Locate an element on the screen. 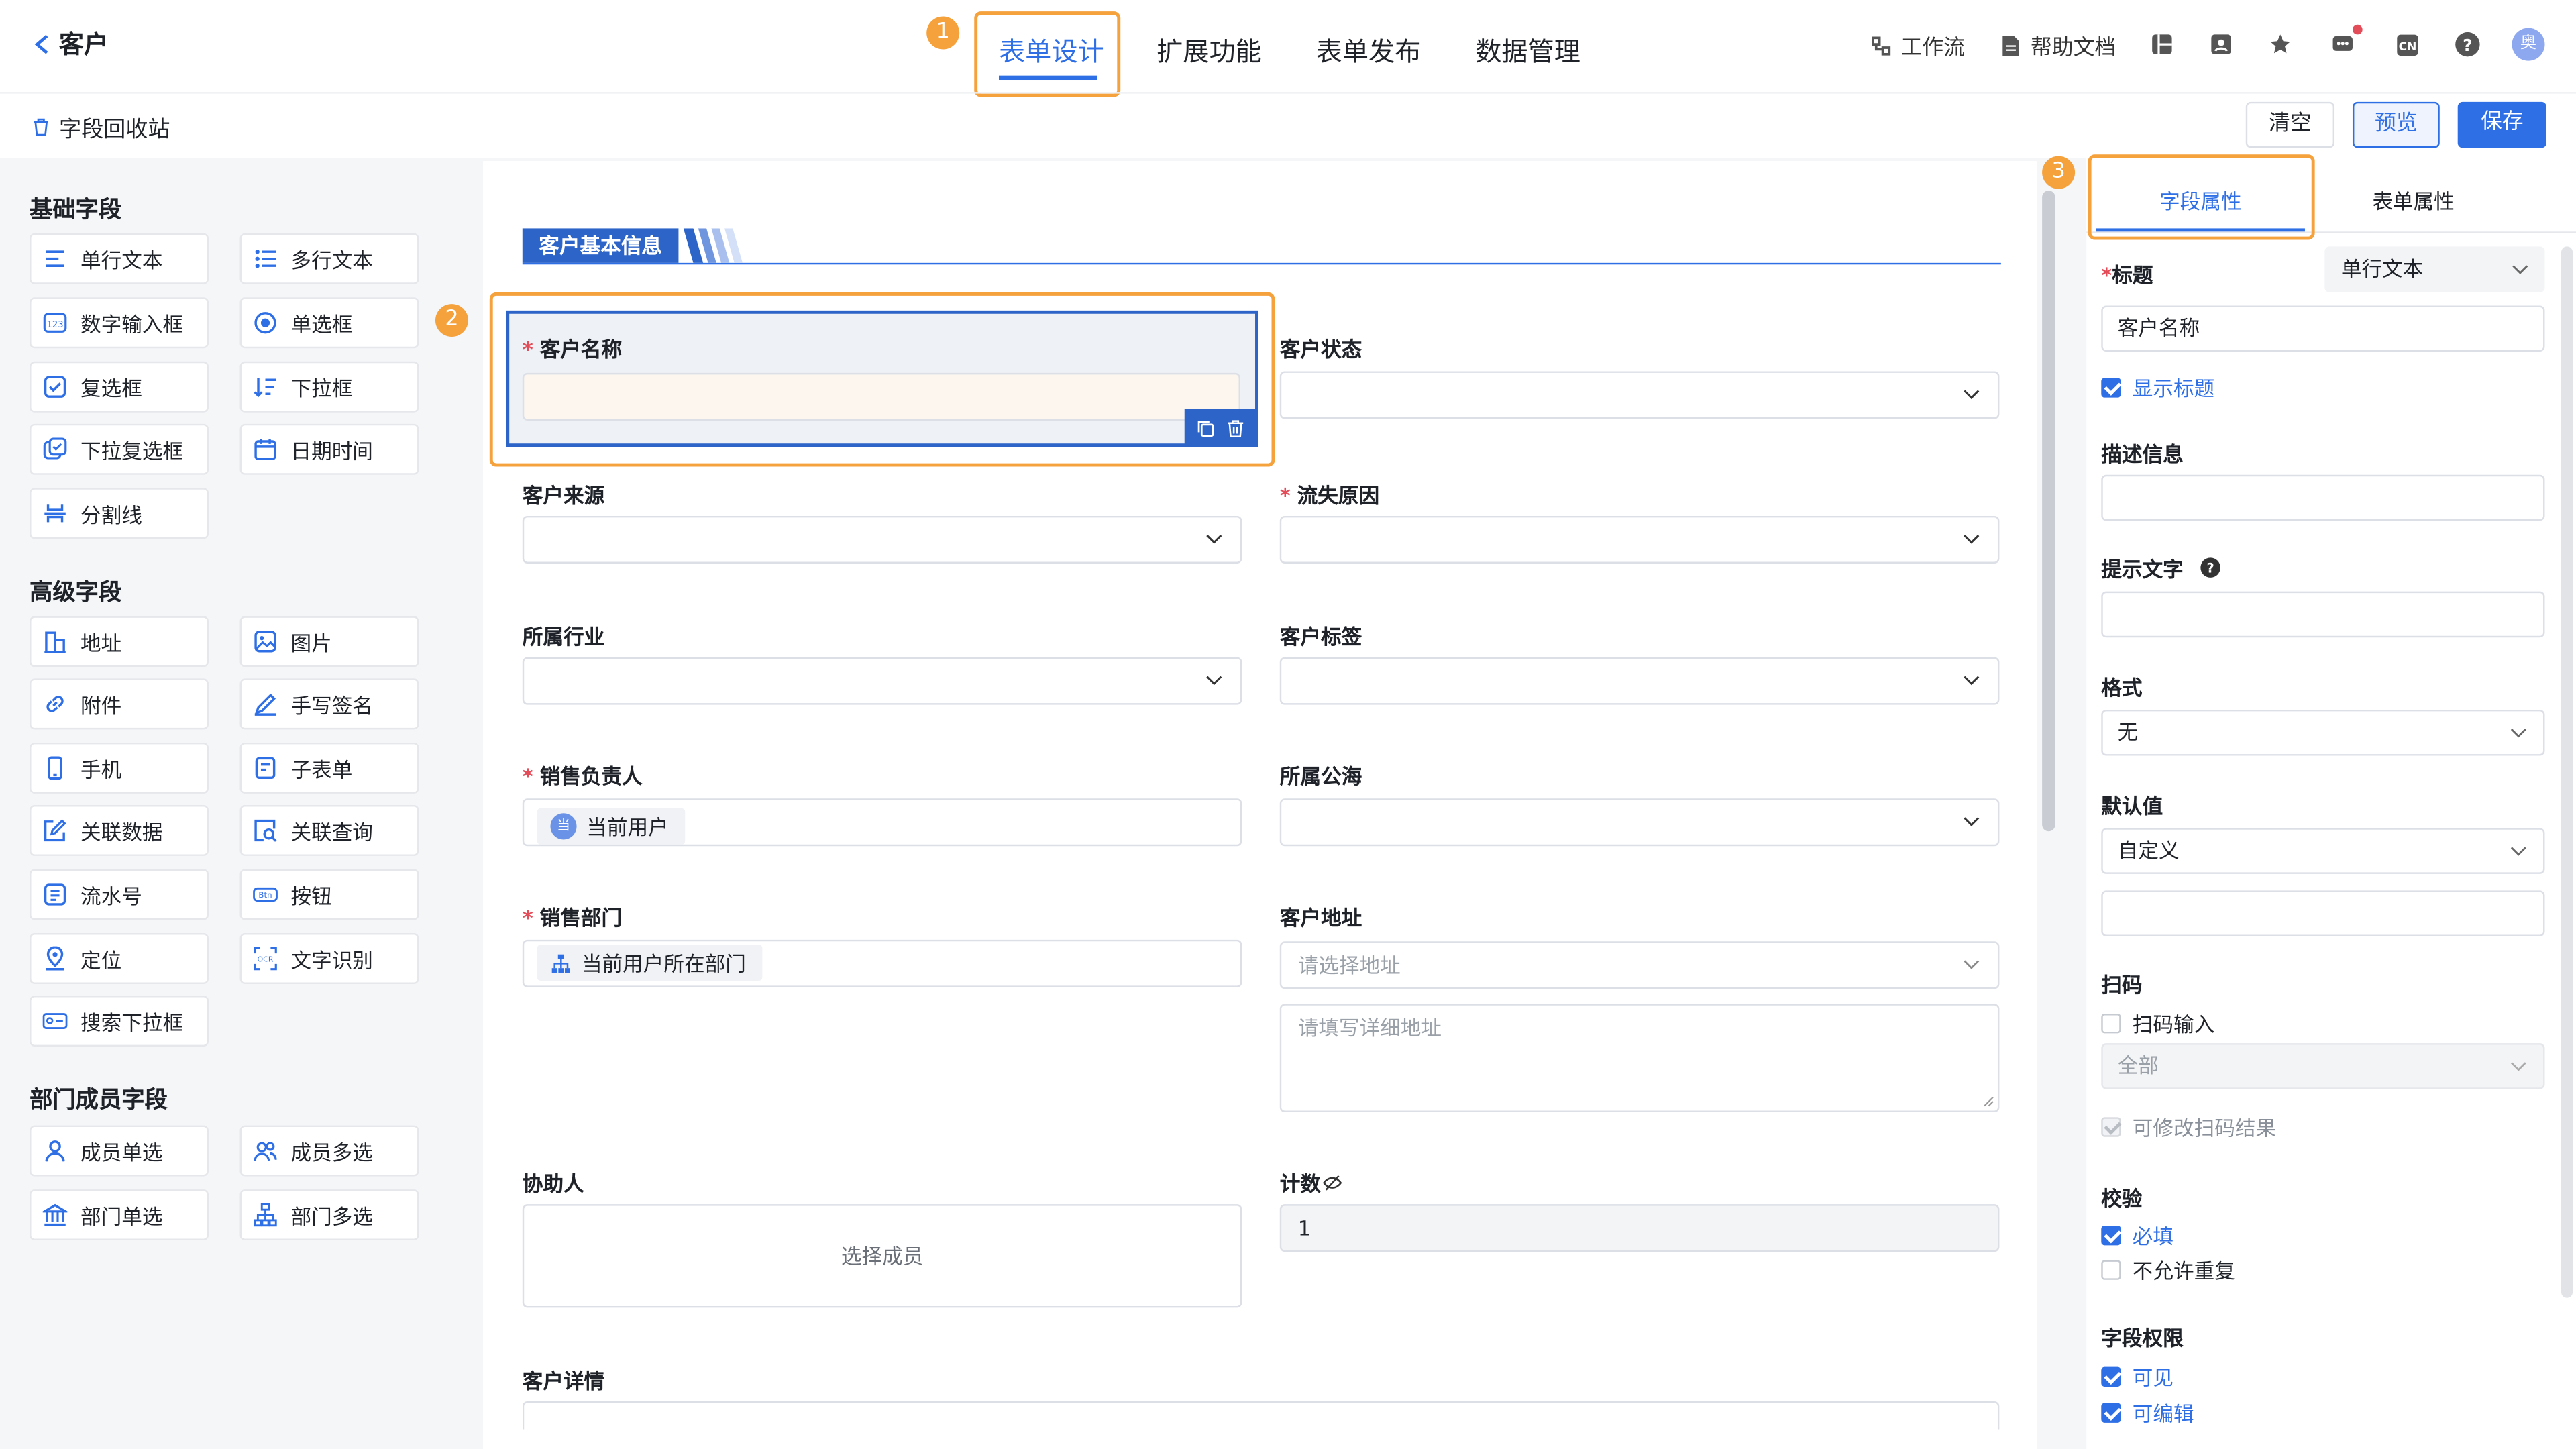  field-ocr: OCR 文字识别 is located at coordinates (329, 958).